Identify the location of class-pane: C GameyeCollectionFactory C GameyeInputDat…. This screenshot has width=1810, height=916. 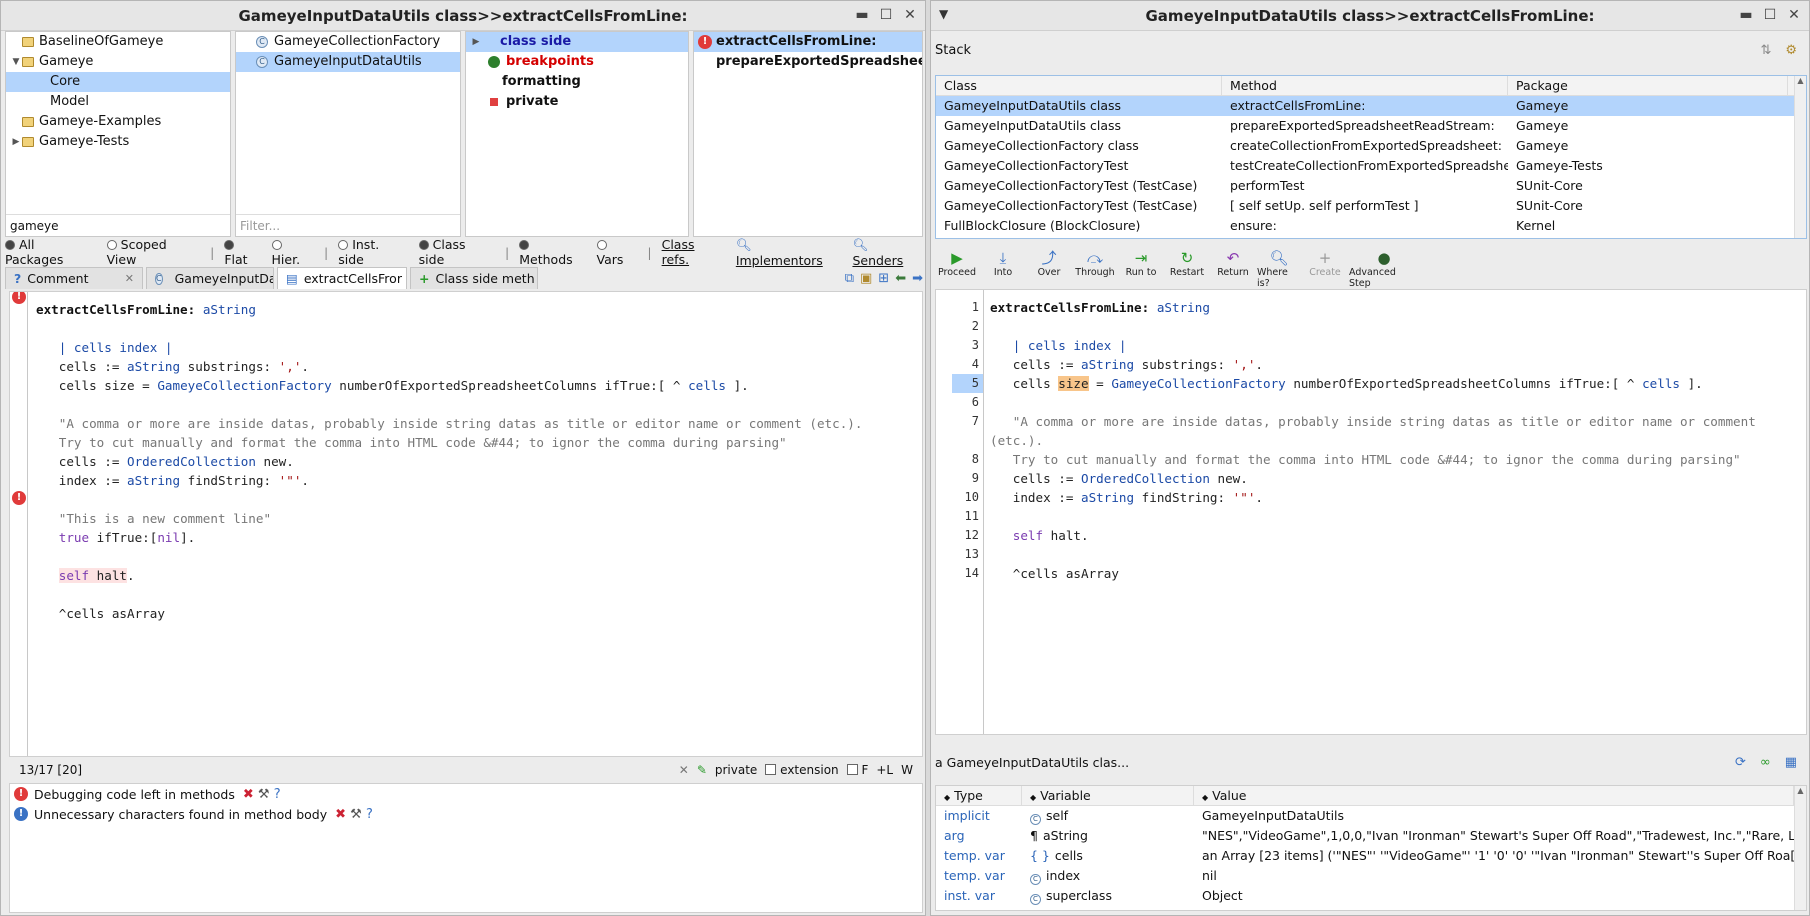
(348, 134).